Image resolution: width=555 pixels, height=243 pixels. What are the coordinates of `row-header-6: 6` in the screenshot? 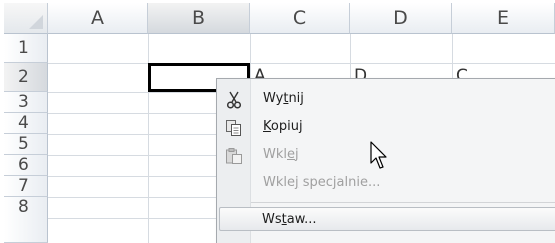 It's located at (26, 165).